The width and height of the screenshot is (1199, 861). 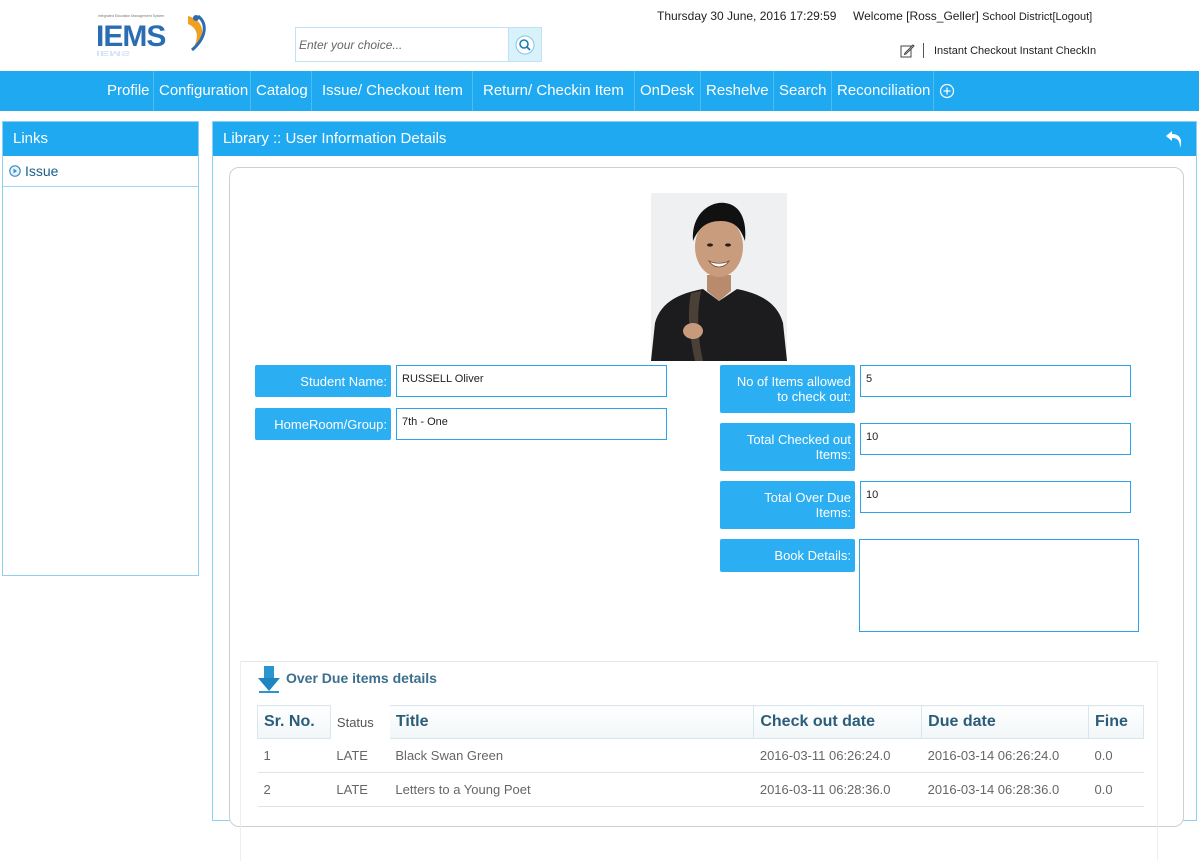 What do you see at coordinates (916, 16) in the screenshot?
I see `welcome-user: Welcome [Ross_Geller]` at bounding box center [916, 16].